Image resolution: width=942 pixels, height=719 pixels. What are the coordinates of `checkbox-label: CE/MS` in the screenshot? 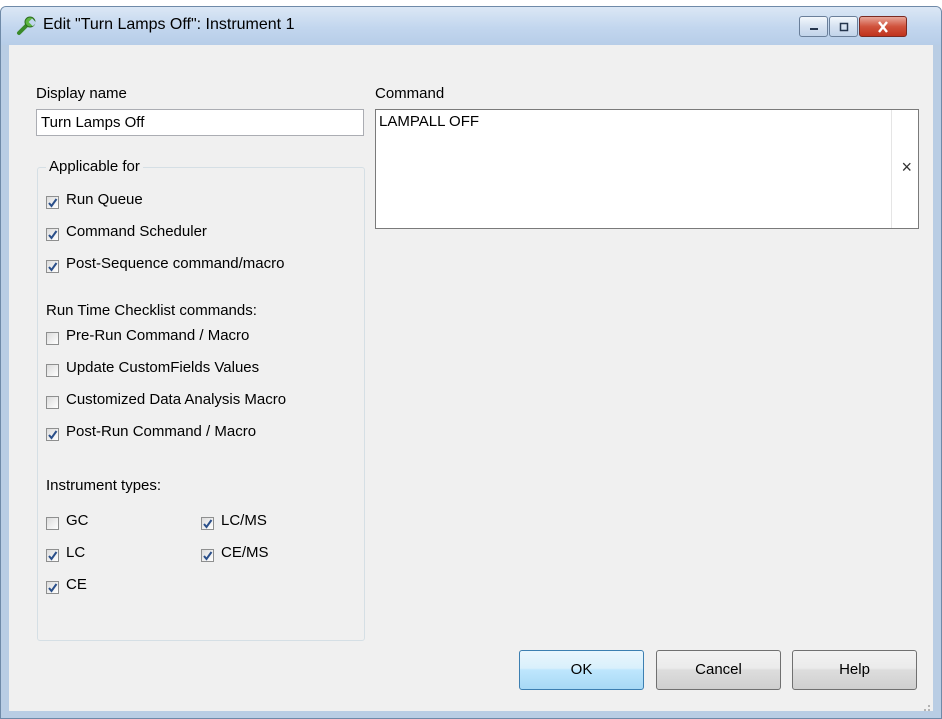 It's located at (245, 552).